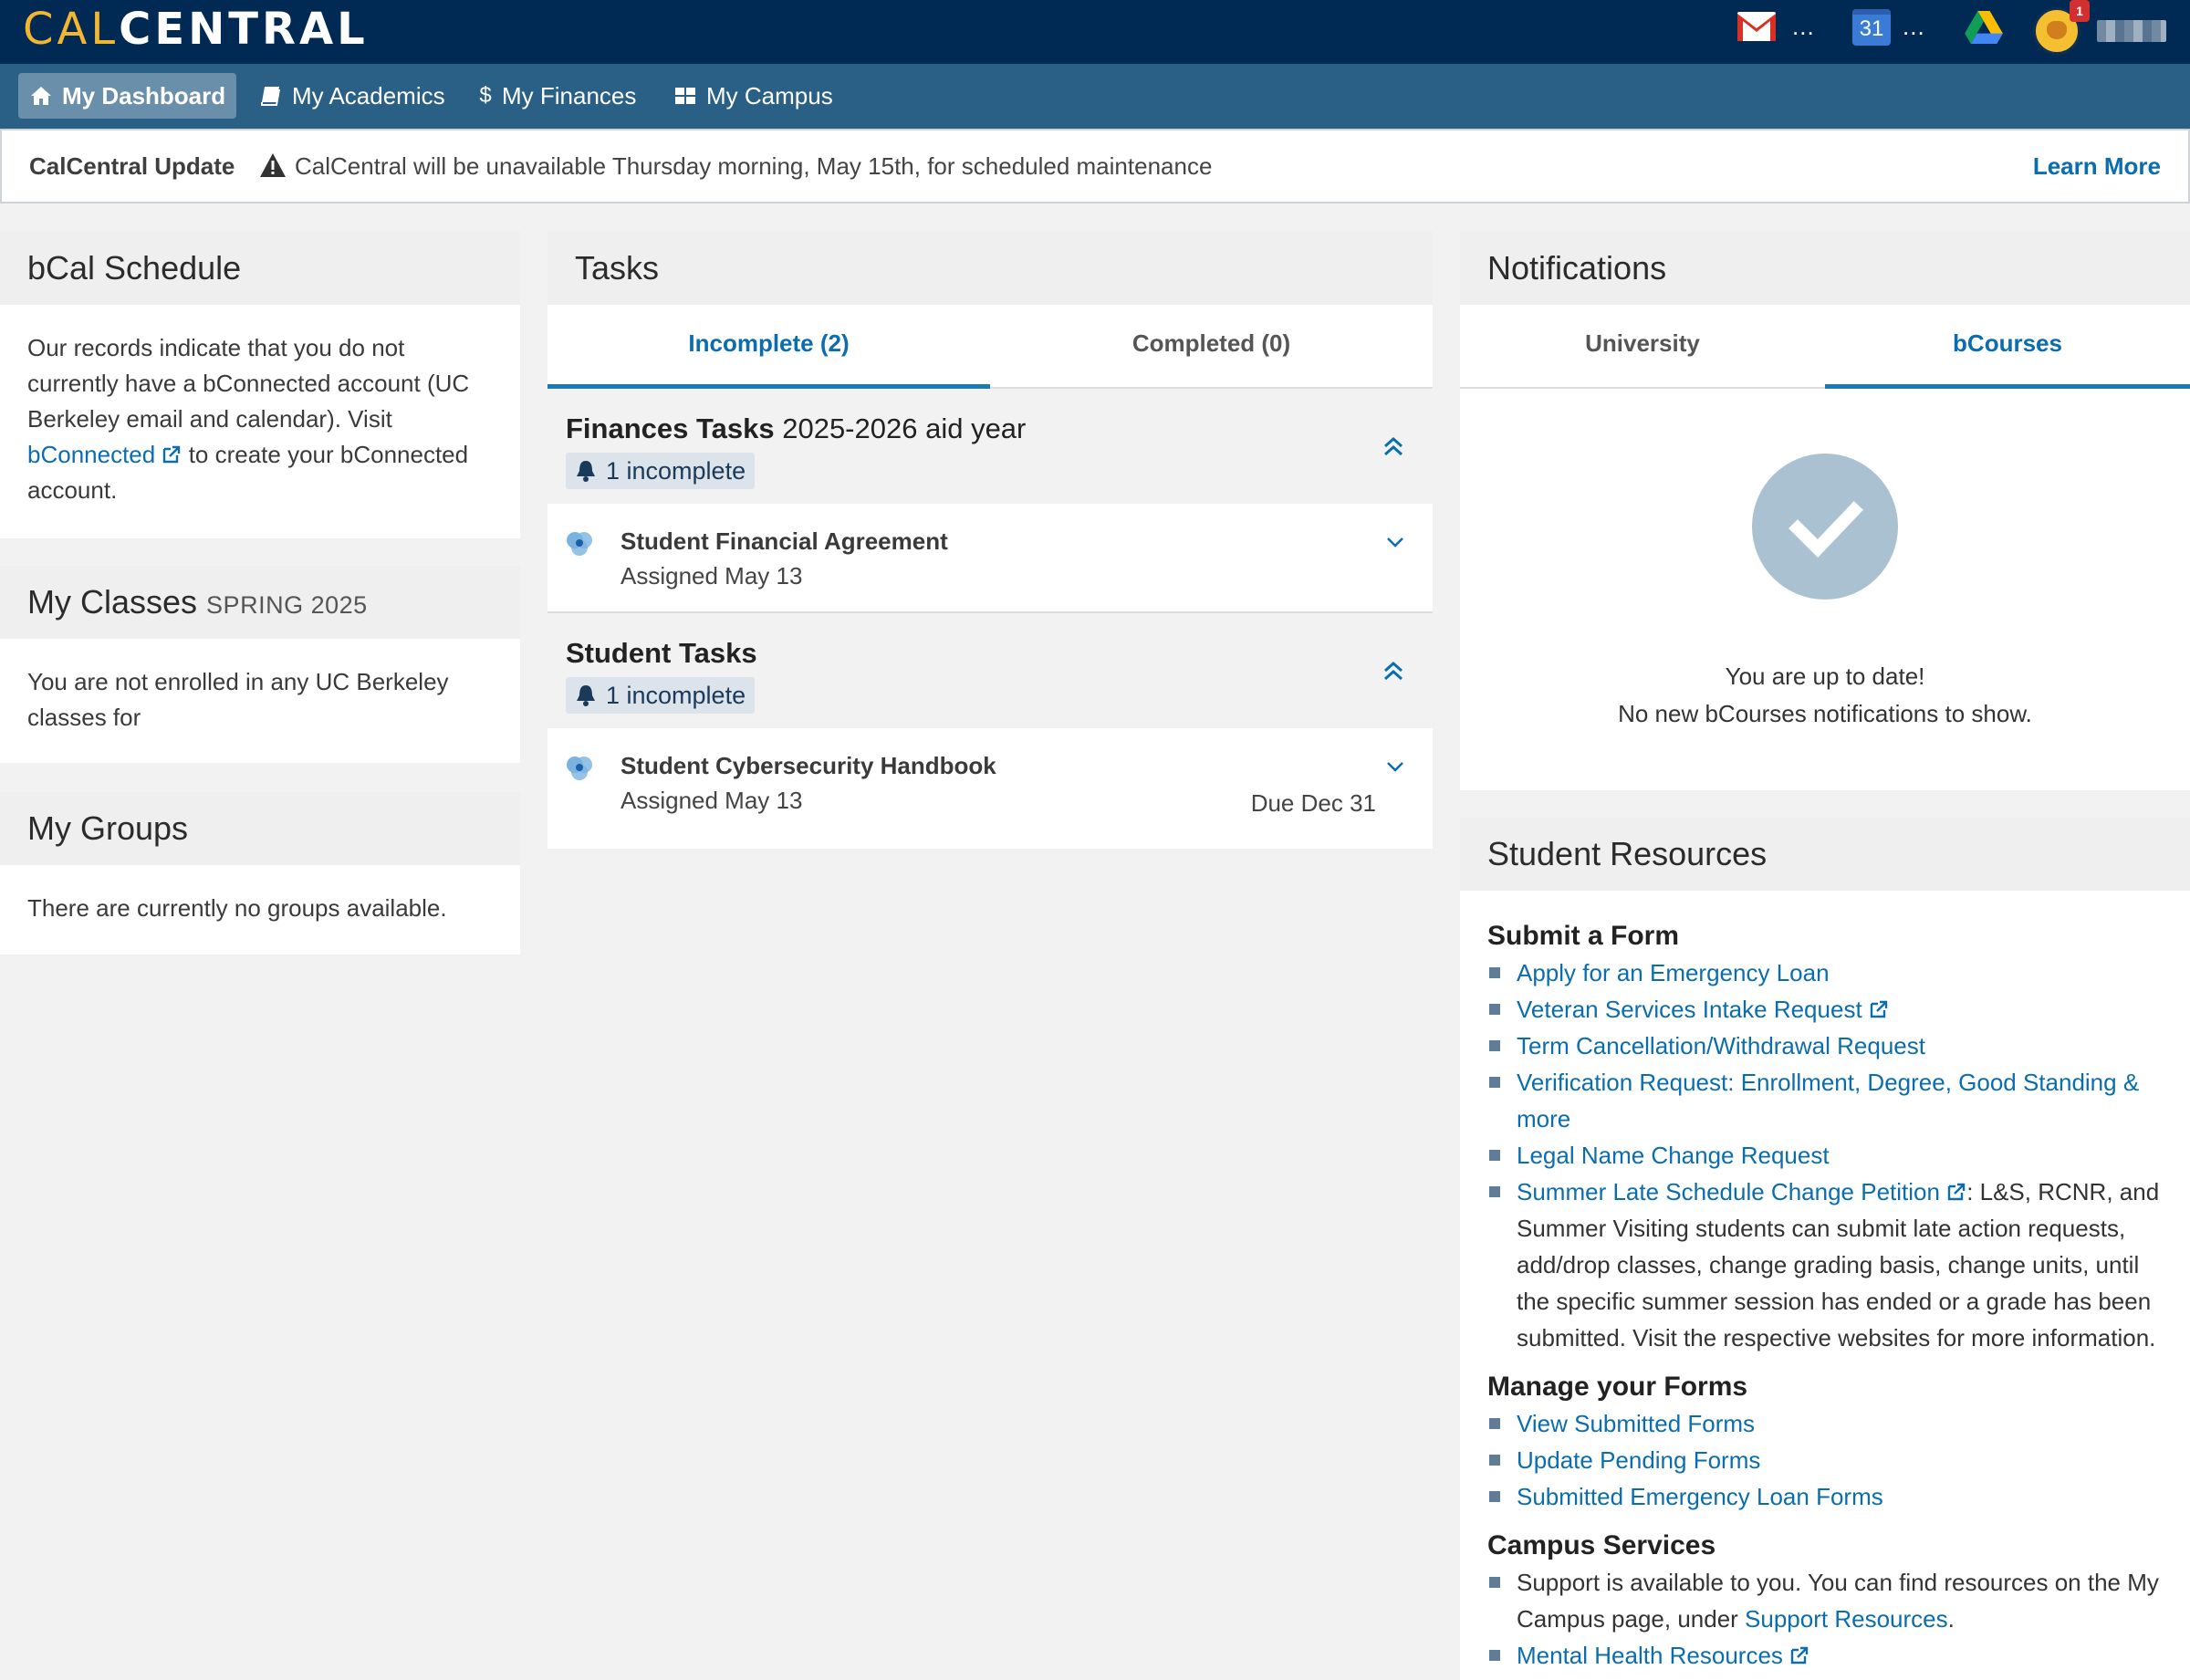  I want to click on list-item: Submitted Emergency Loan Forms, so click(1825, 1497).